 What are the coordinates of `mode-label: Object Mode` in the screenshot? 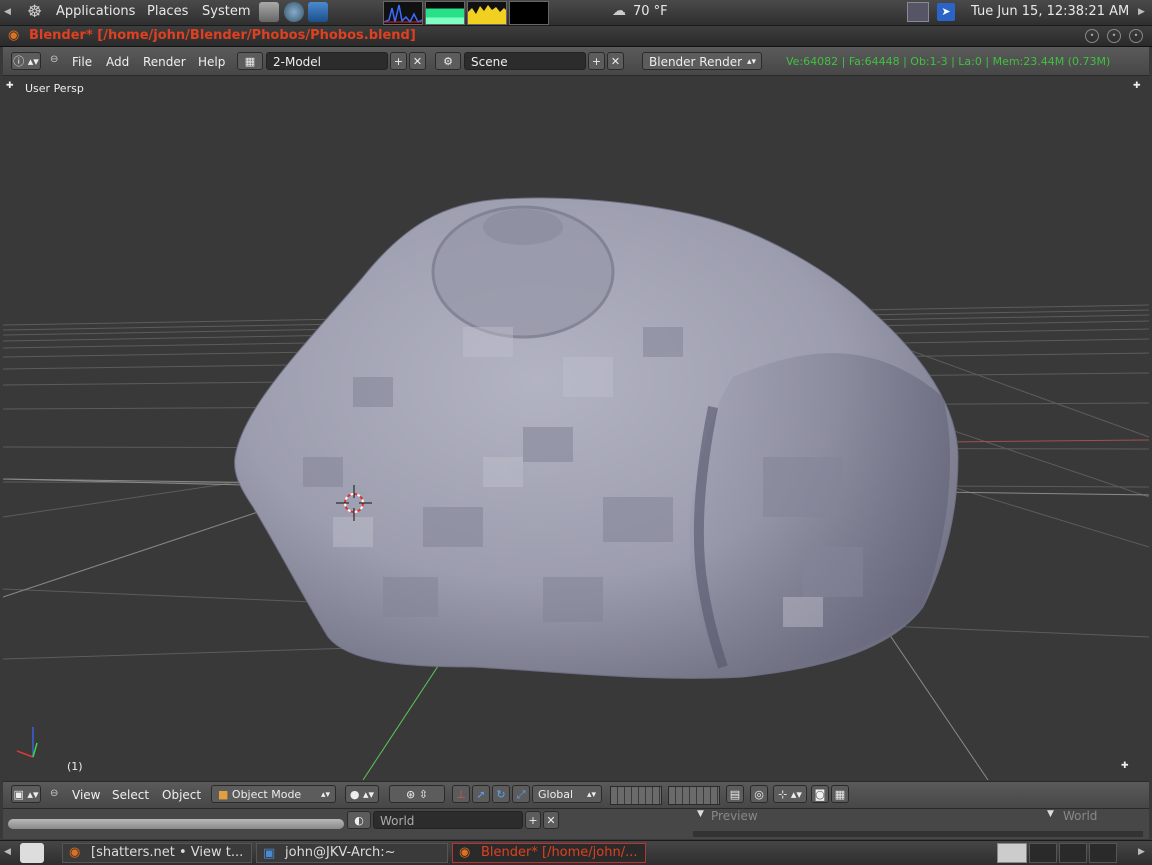 It's located at (266, 794).